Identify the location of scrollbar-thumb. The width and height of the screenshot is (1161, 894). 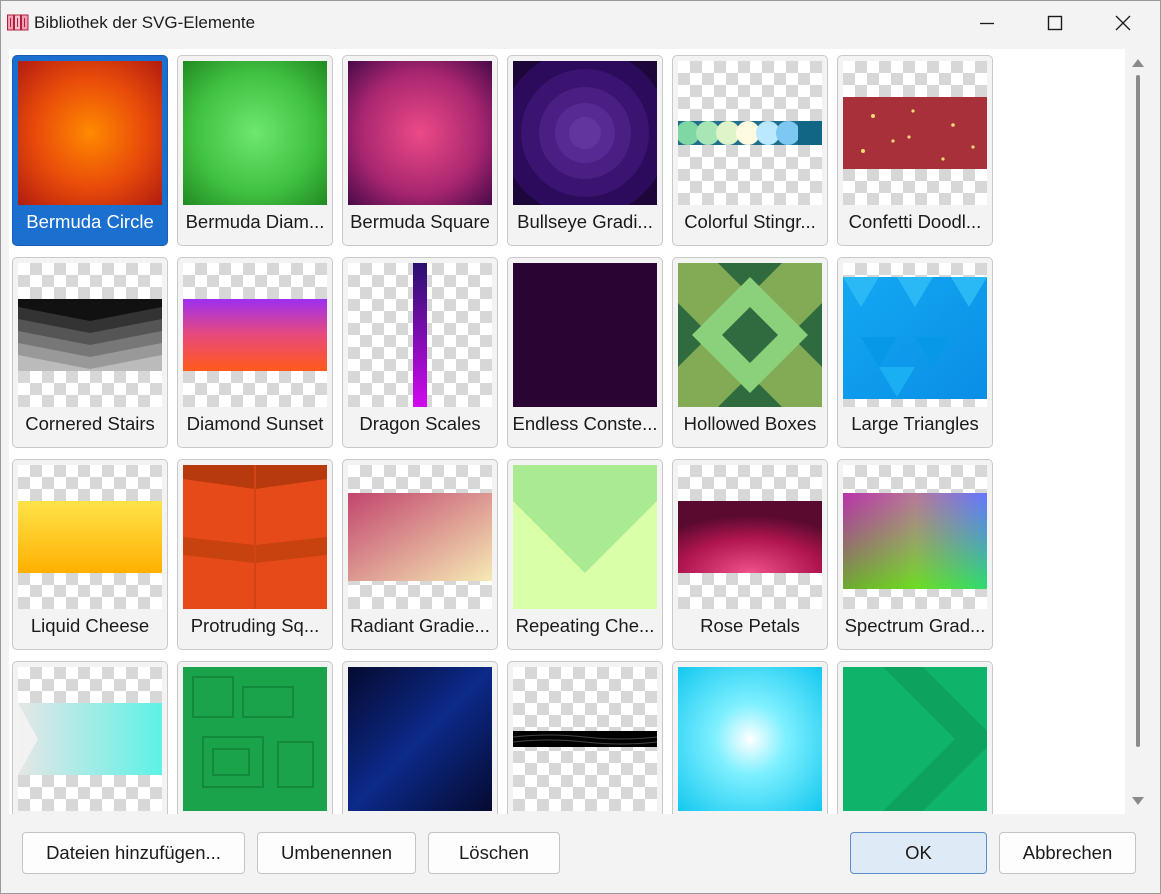
(1138, 411).